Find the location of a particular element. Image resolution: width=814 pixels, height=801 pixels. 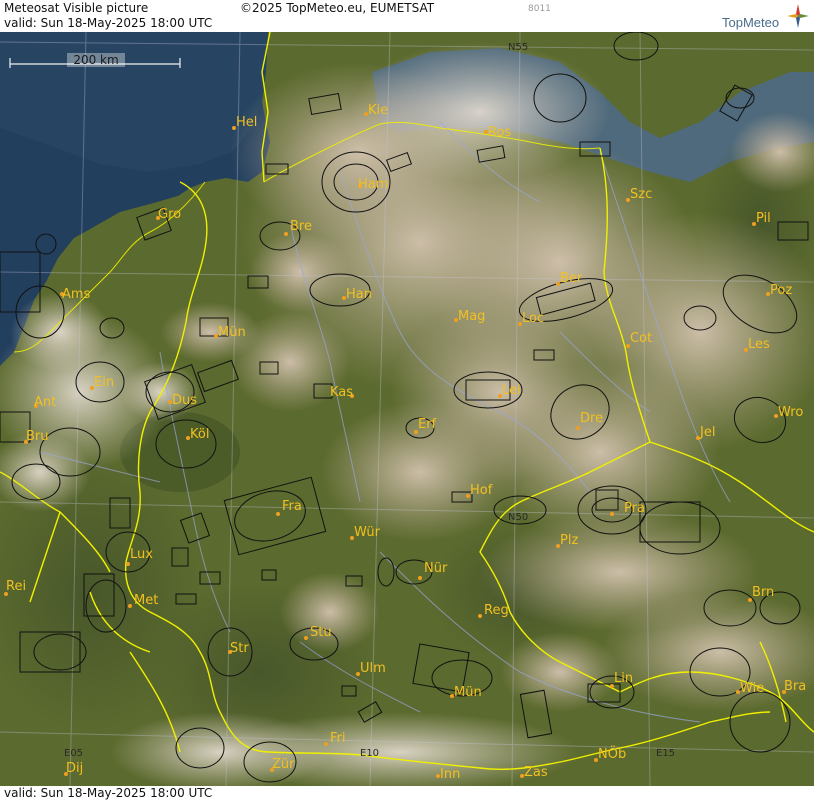

city-label: Str is located at coordinates (239, 648).